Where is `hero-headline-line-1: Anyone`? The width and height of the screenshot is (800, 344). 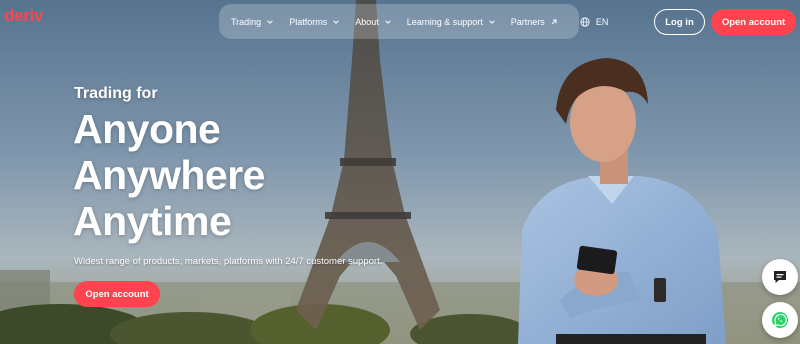 hero-headline-line-1: Anyone is located at coordinates (147, 129).